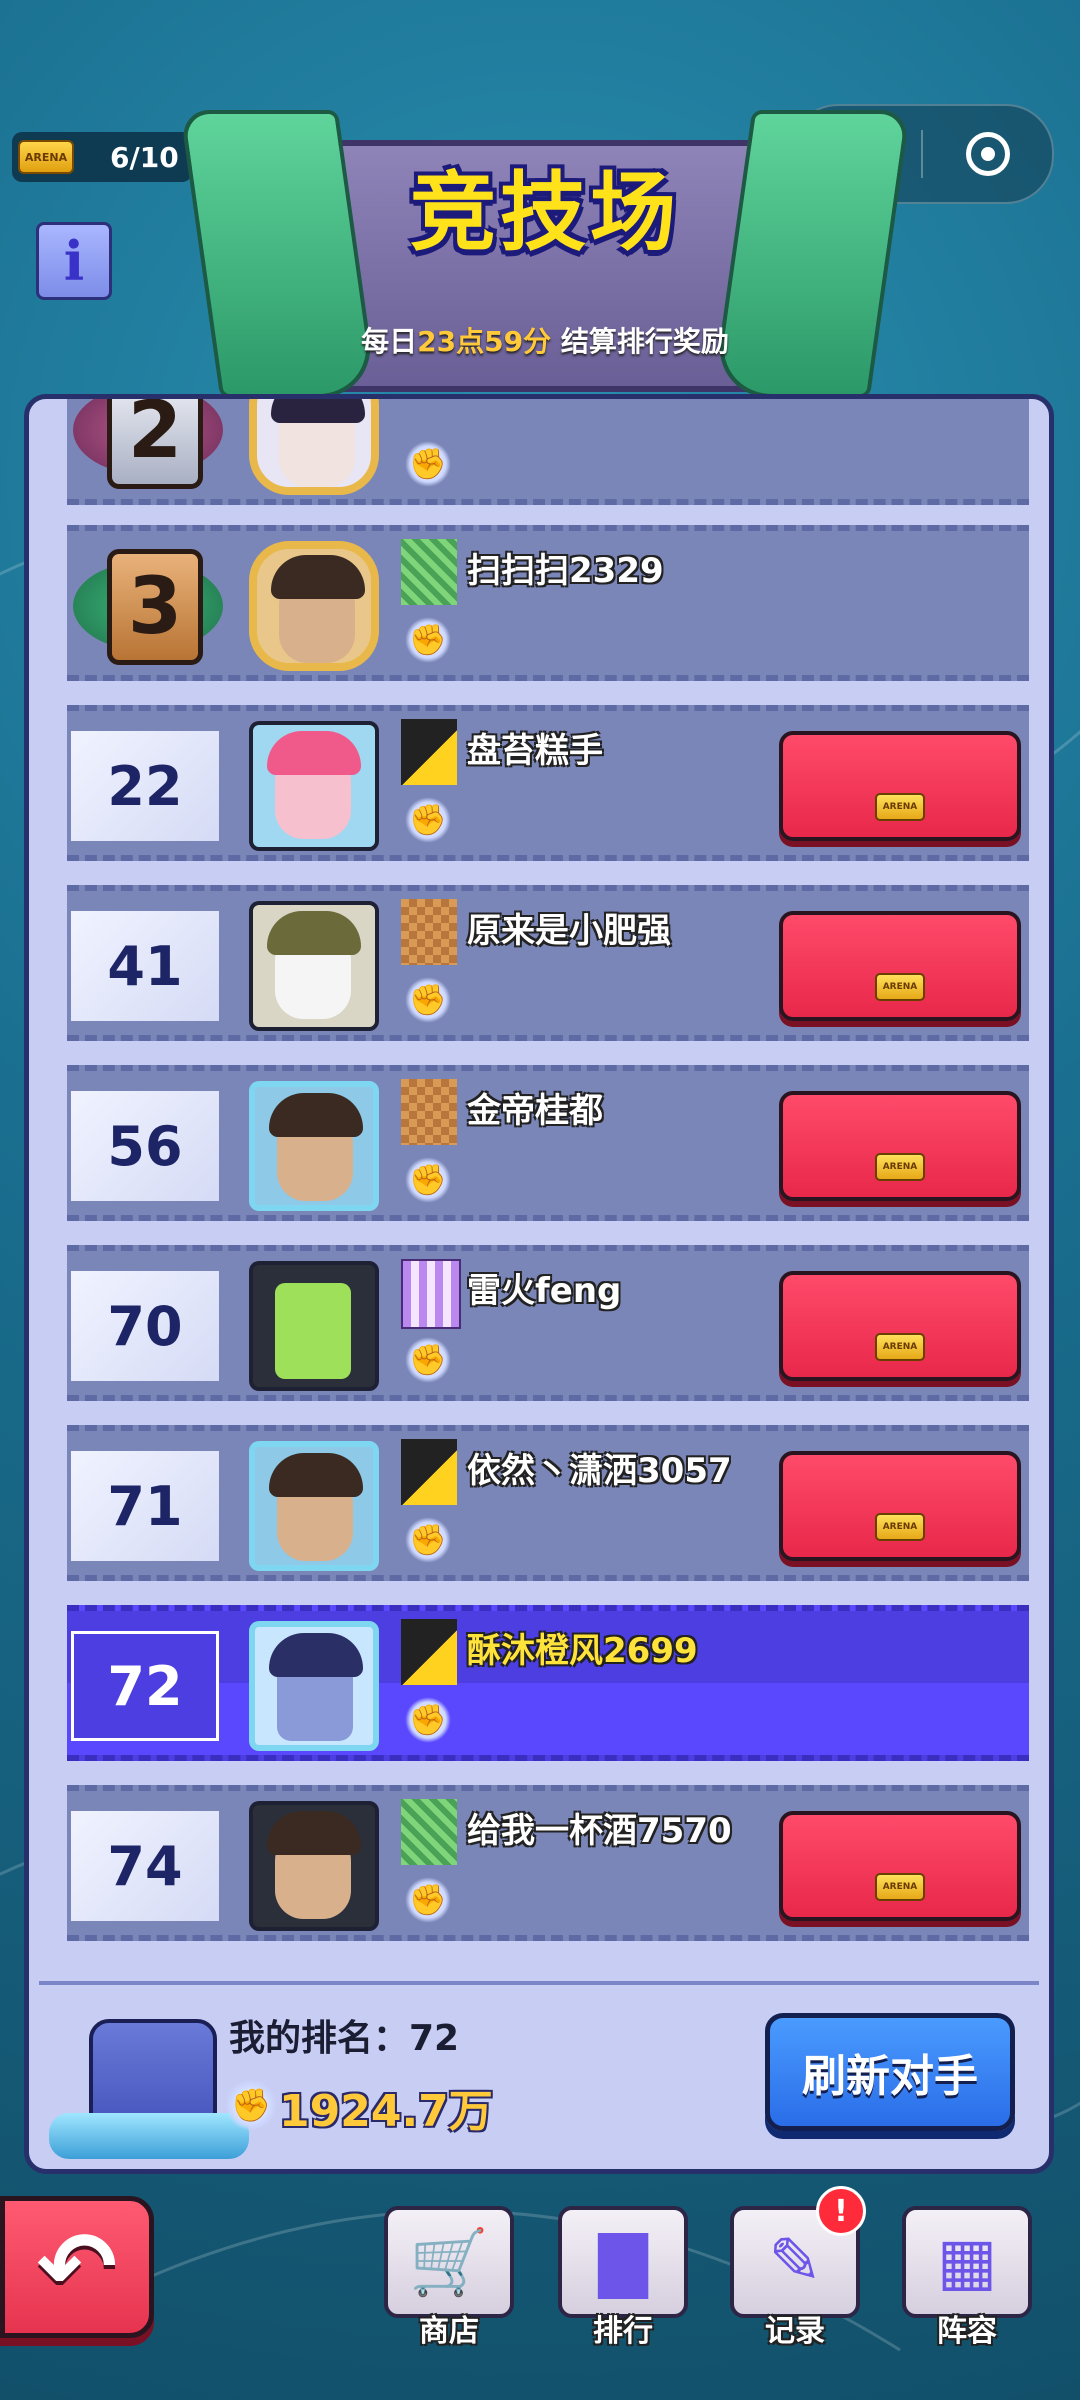 The image size is (1080, 2400). I want to click on player-name: 原来是小肥强, so click(569, 931).